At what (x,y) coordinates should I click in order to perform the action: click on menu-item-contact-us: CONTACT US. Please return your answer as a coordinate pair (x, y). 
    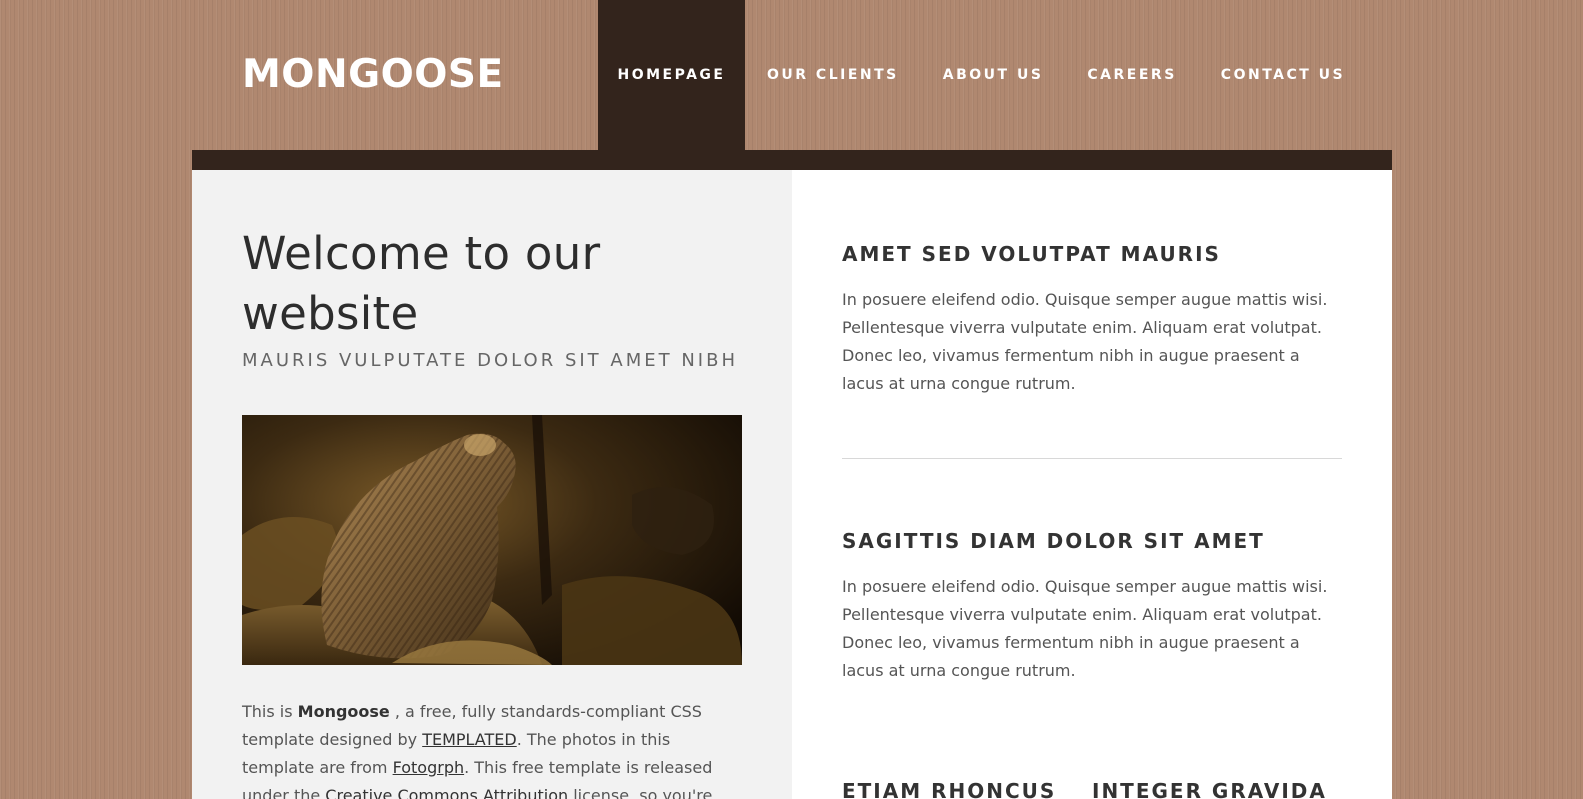
    Looking at the image, I should click on (1283, 75).